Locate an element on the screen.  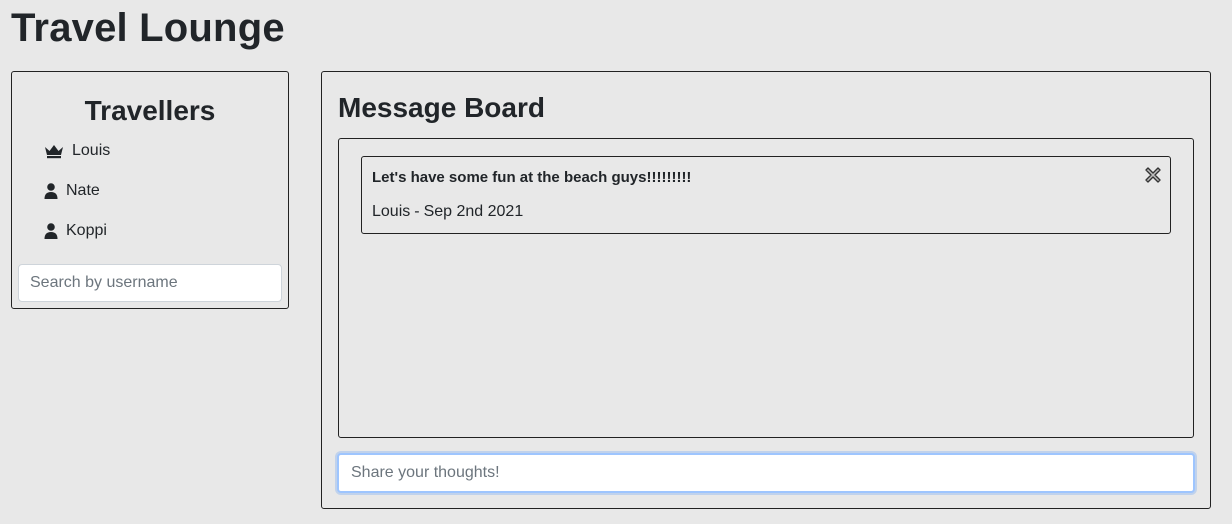
app-title: Travel Lounge is located at coordinates (148, 28).